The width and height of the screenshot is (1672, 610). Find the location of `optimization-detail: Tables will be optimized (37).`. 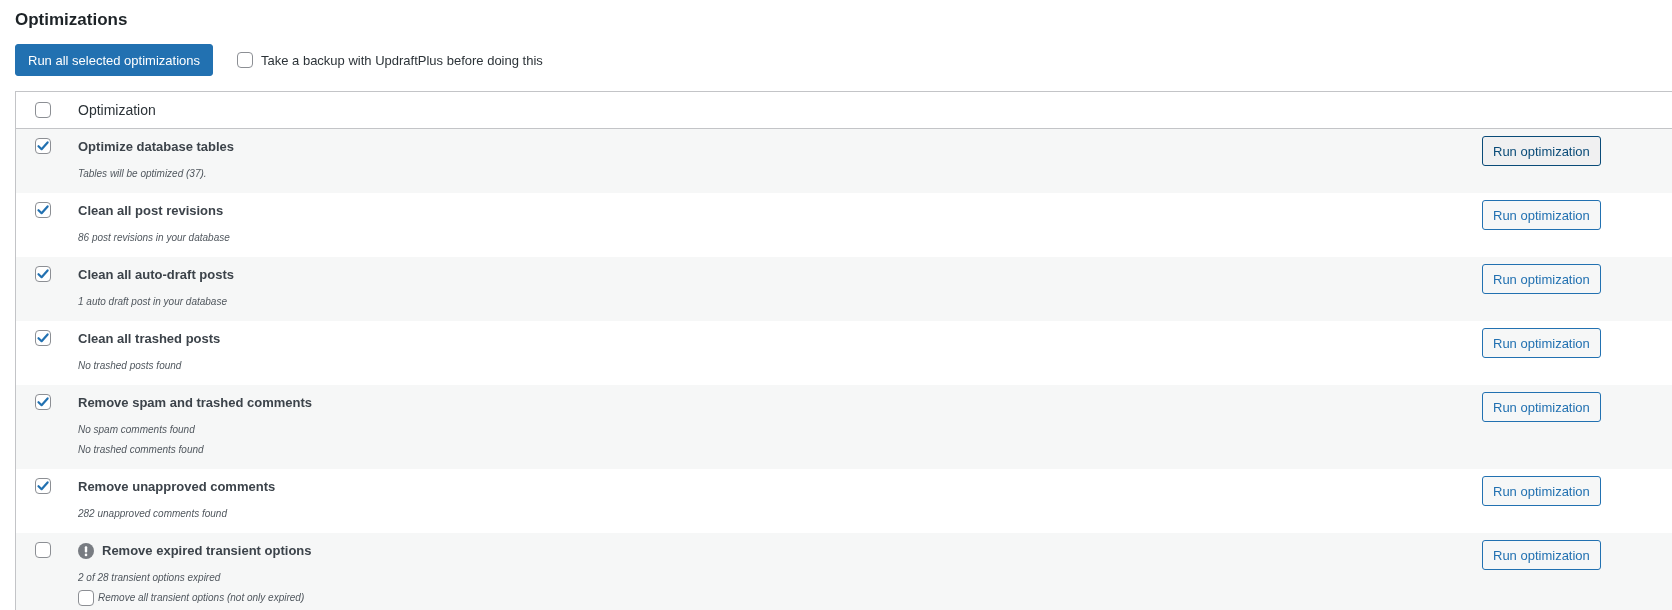

optimization-detail: Tables will be optimized (37). is located at coordinates (142, 174).